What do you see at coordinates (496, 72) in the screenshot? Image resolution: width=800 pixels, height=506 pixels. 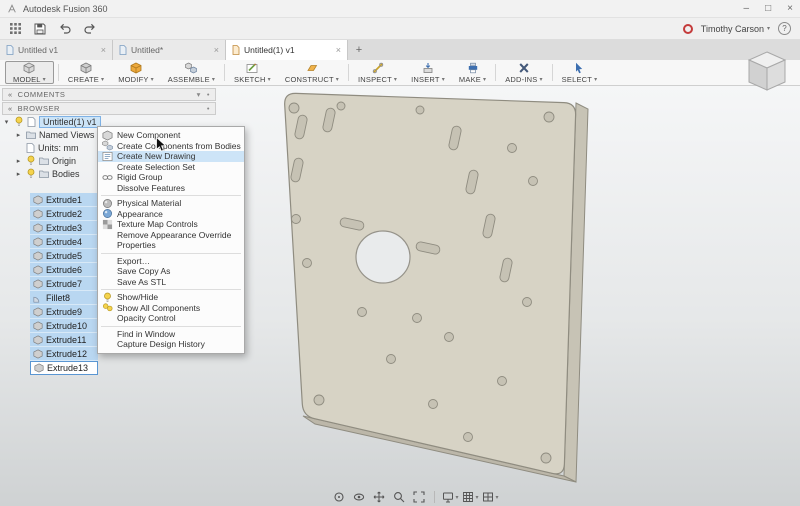 I see `ribbon-separator` at bounding box center [496, 72].